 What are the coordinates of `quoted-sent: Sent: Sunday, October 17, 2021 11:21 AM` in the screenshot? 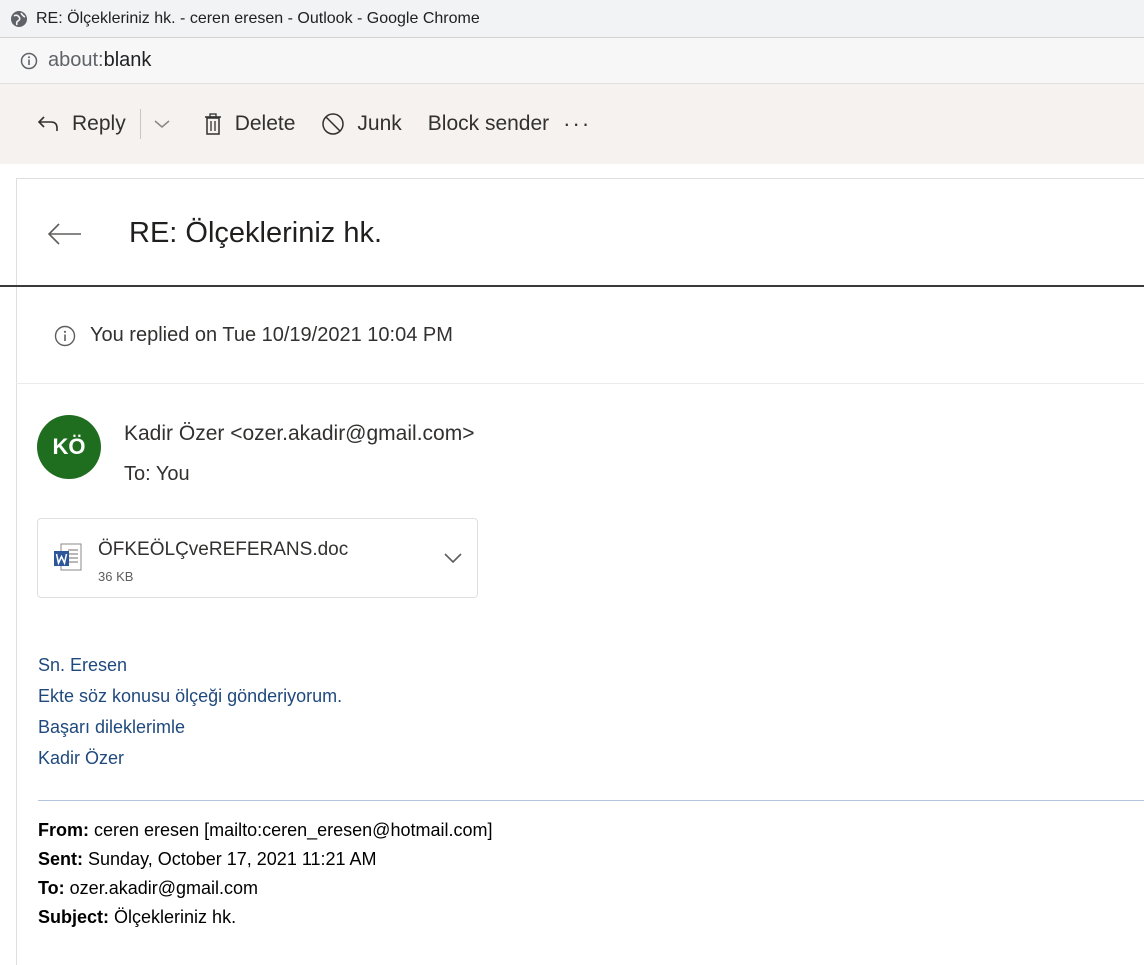 It's located at (265, 859).